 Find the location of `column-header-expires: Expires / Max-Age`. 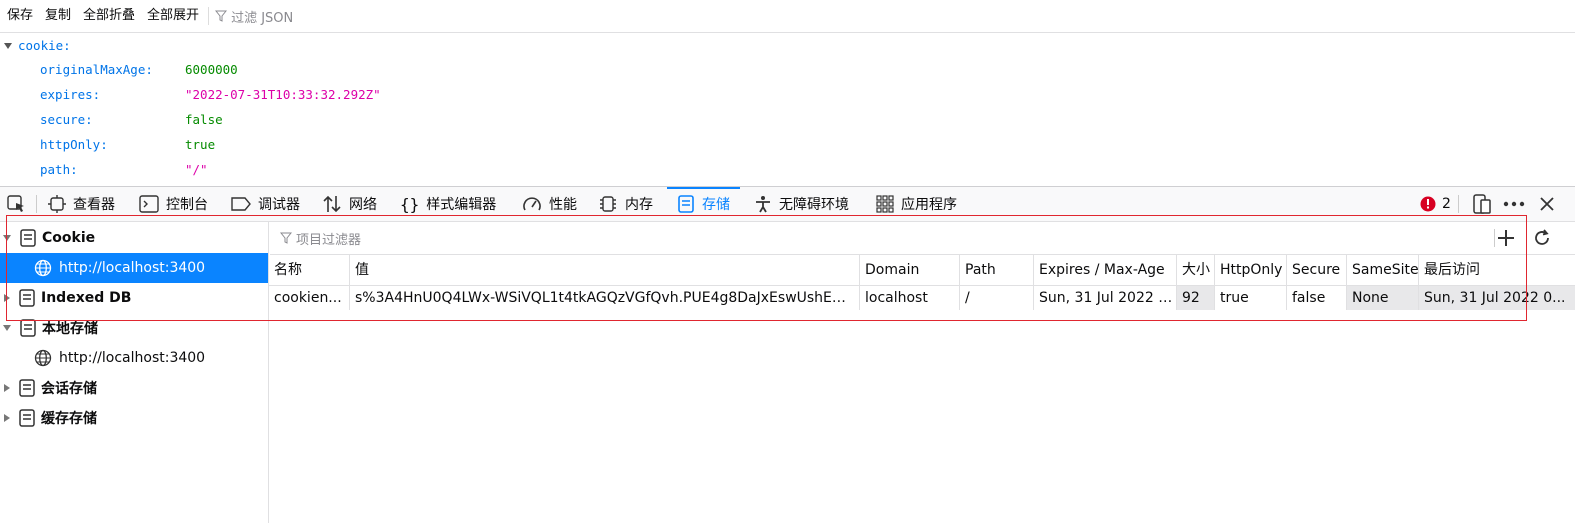

column-header-expires: Expires / Max-Age is located at coordinates (1105, 270).